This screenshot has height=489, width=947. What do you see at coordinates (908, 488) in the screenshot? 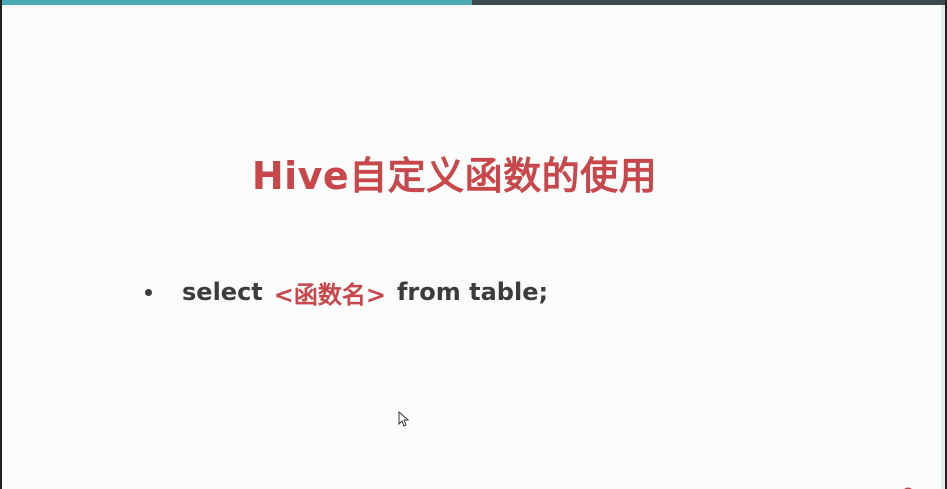
I see `slide-corner-mark-icon` at bounding box center [908, 488].